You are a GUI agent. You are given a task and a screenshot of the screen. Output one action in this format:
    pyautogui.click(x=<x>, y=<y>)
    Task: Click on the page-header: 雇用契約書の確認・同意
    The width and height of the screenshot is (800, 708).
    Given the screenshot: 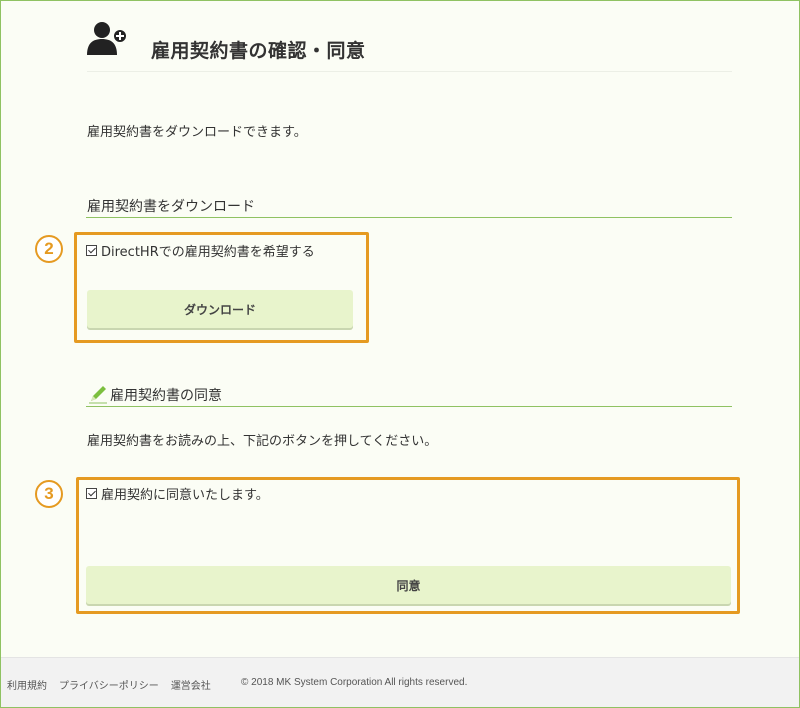 What is the action you would take?
    pyautogui.click(x=409, y=45)
    